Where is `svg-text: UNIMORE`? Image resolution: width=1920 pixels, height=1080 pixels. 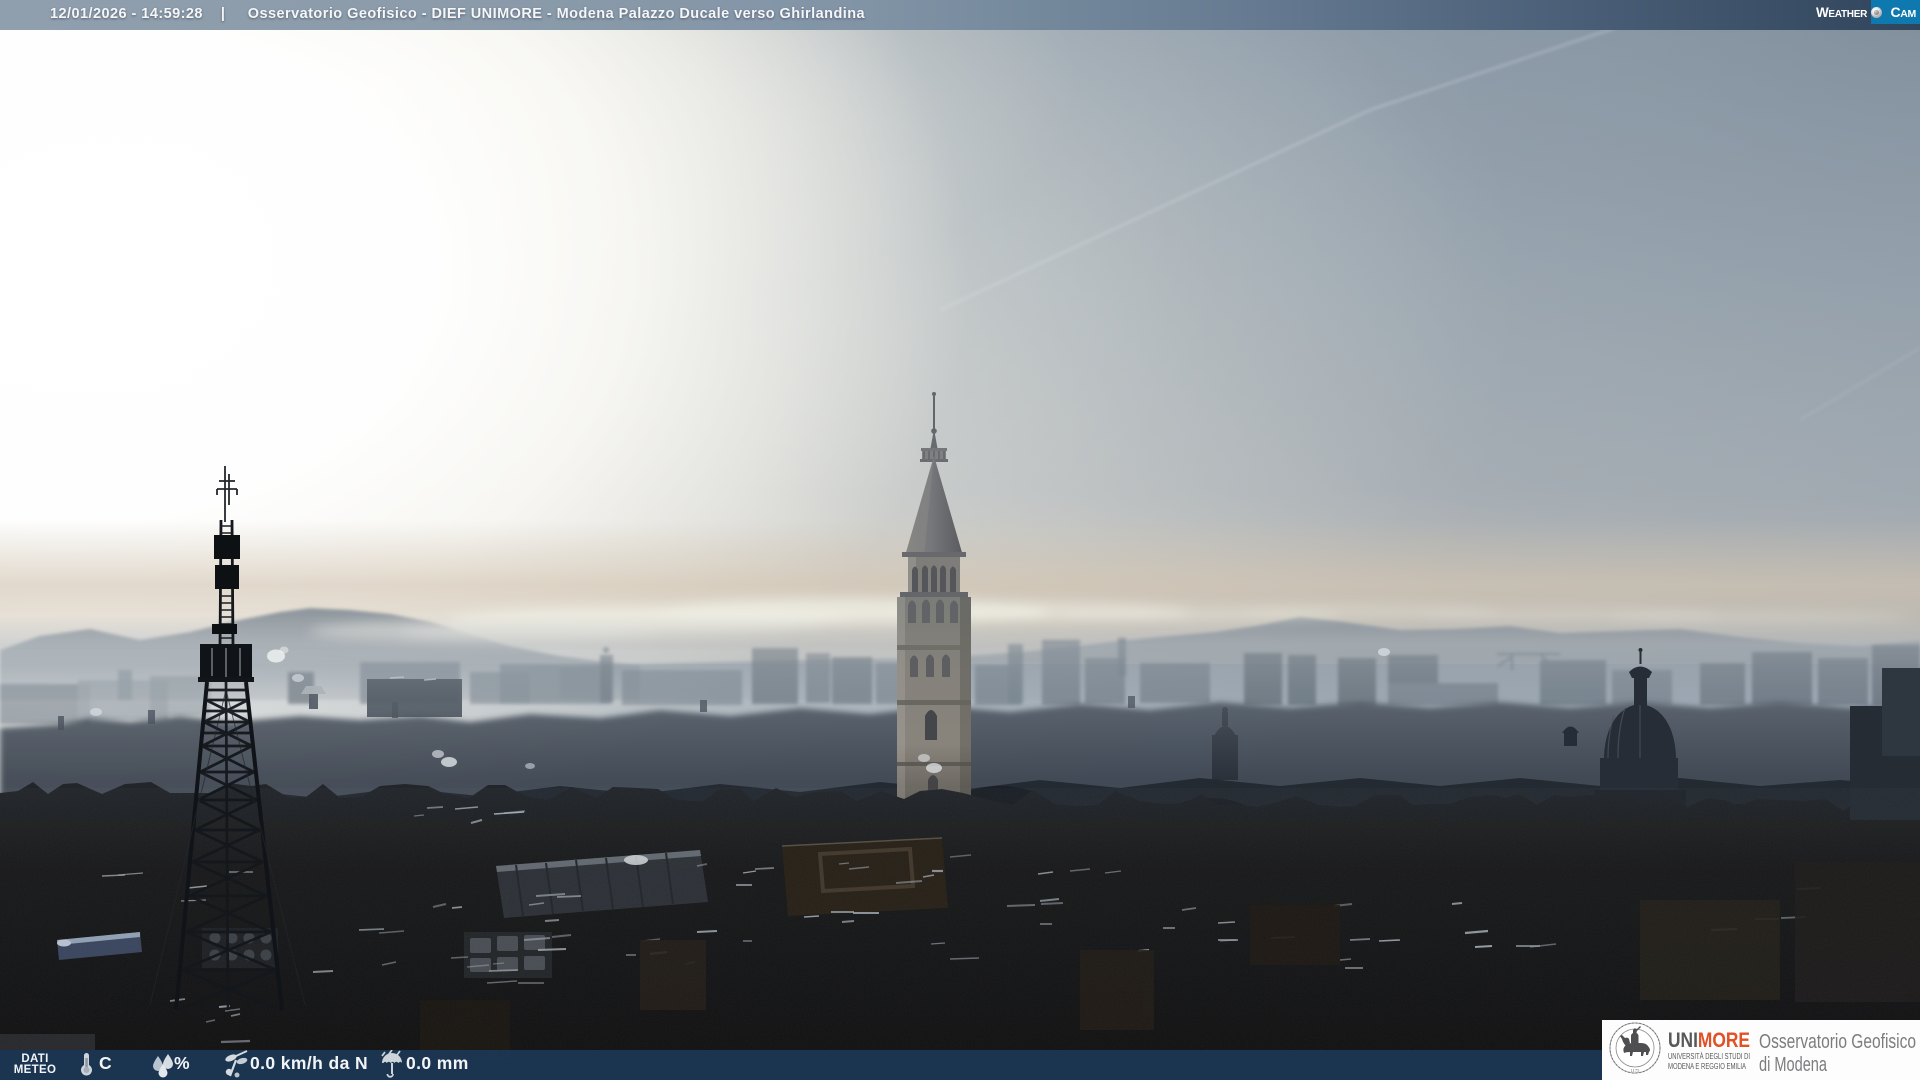
svg-text: UNIMORE is located at coordinates (1709, 1040).